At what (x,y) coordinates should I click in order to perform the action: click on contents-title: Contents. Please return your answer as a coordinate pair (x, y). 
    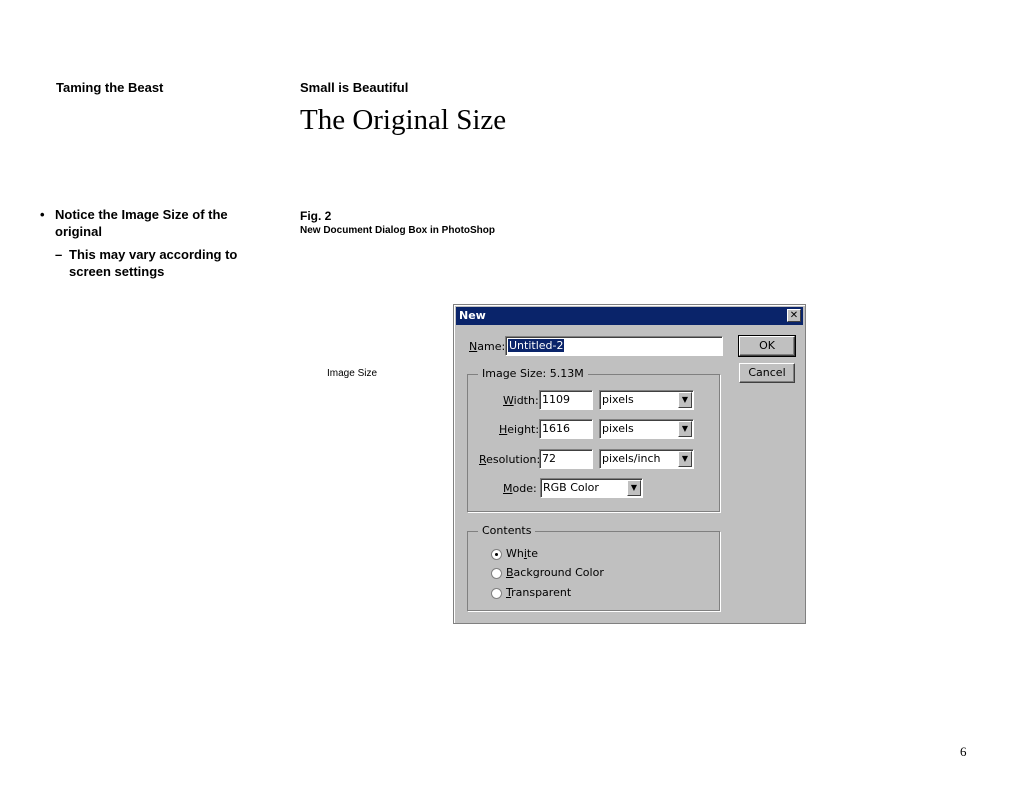
    Looking at the image, I should click on (507, 531).